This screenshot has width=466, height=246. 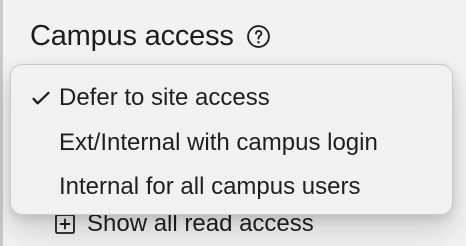 I want to click on checkmark-icon, so click(x=41, y=98).